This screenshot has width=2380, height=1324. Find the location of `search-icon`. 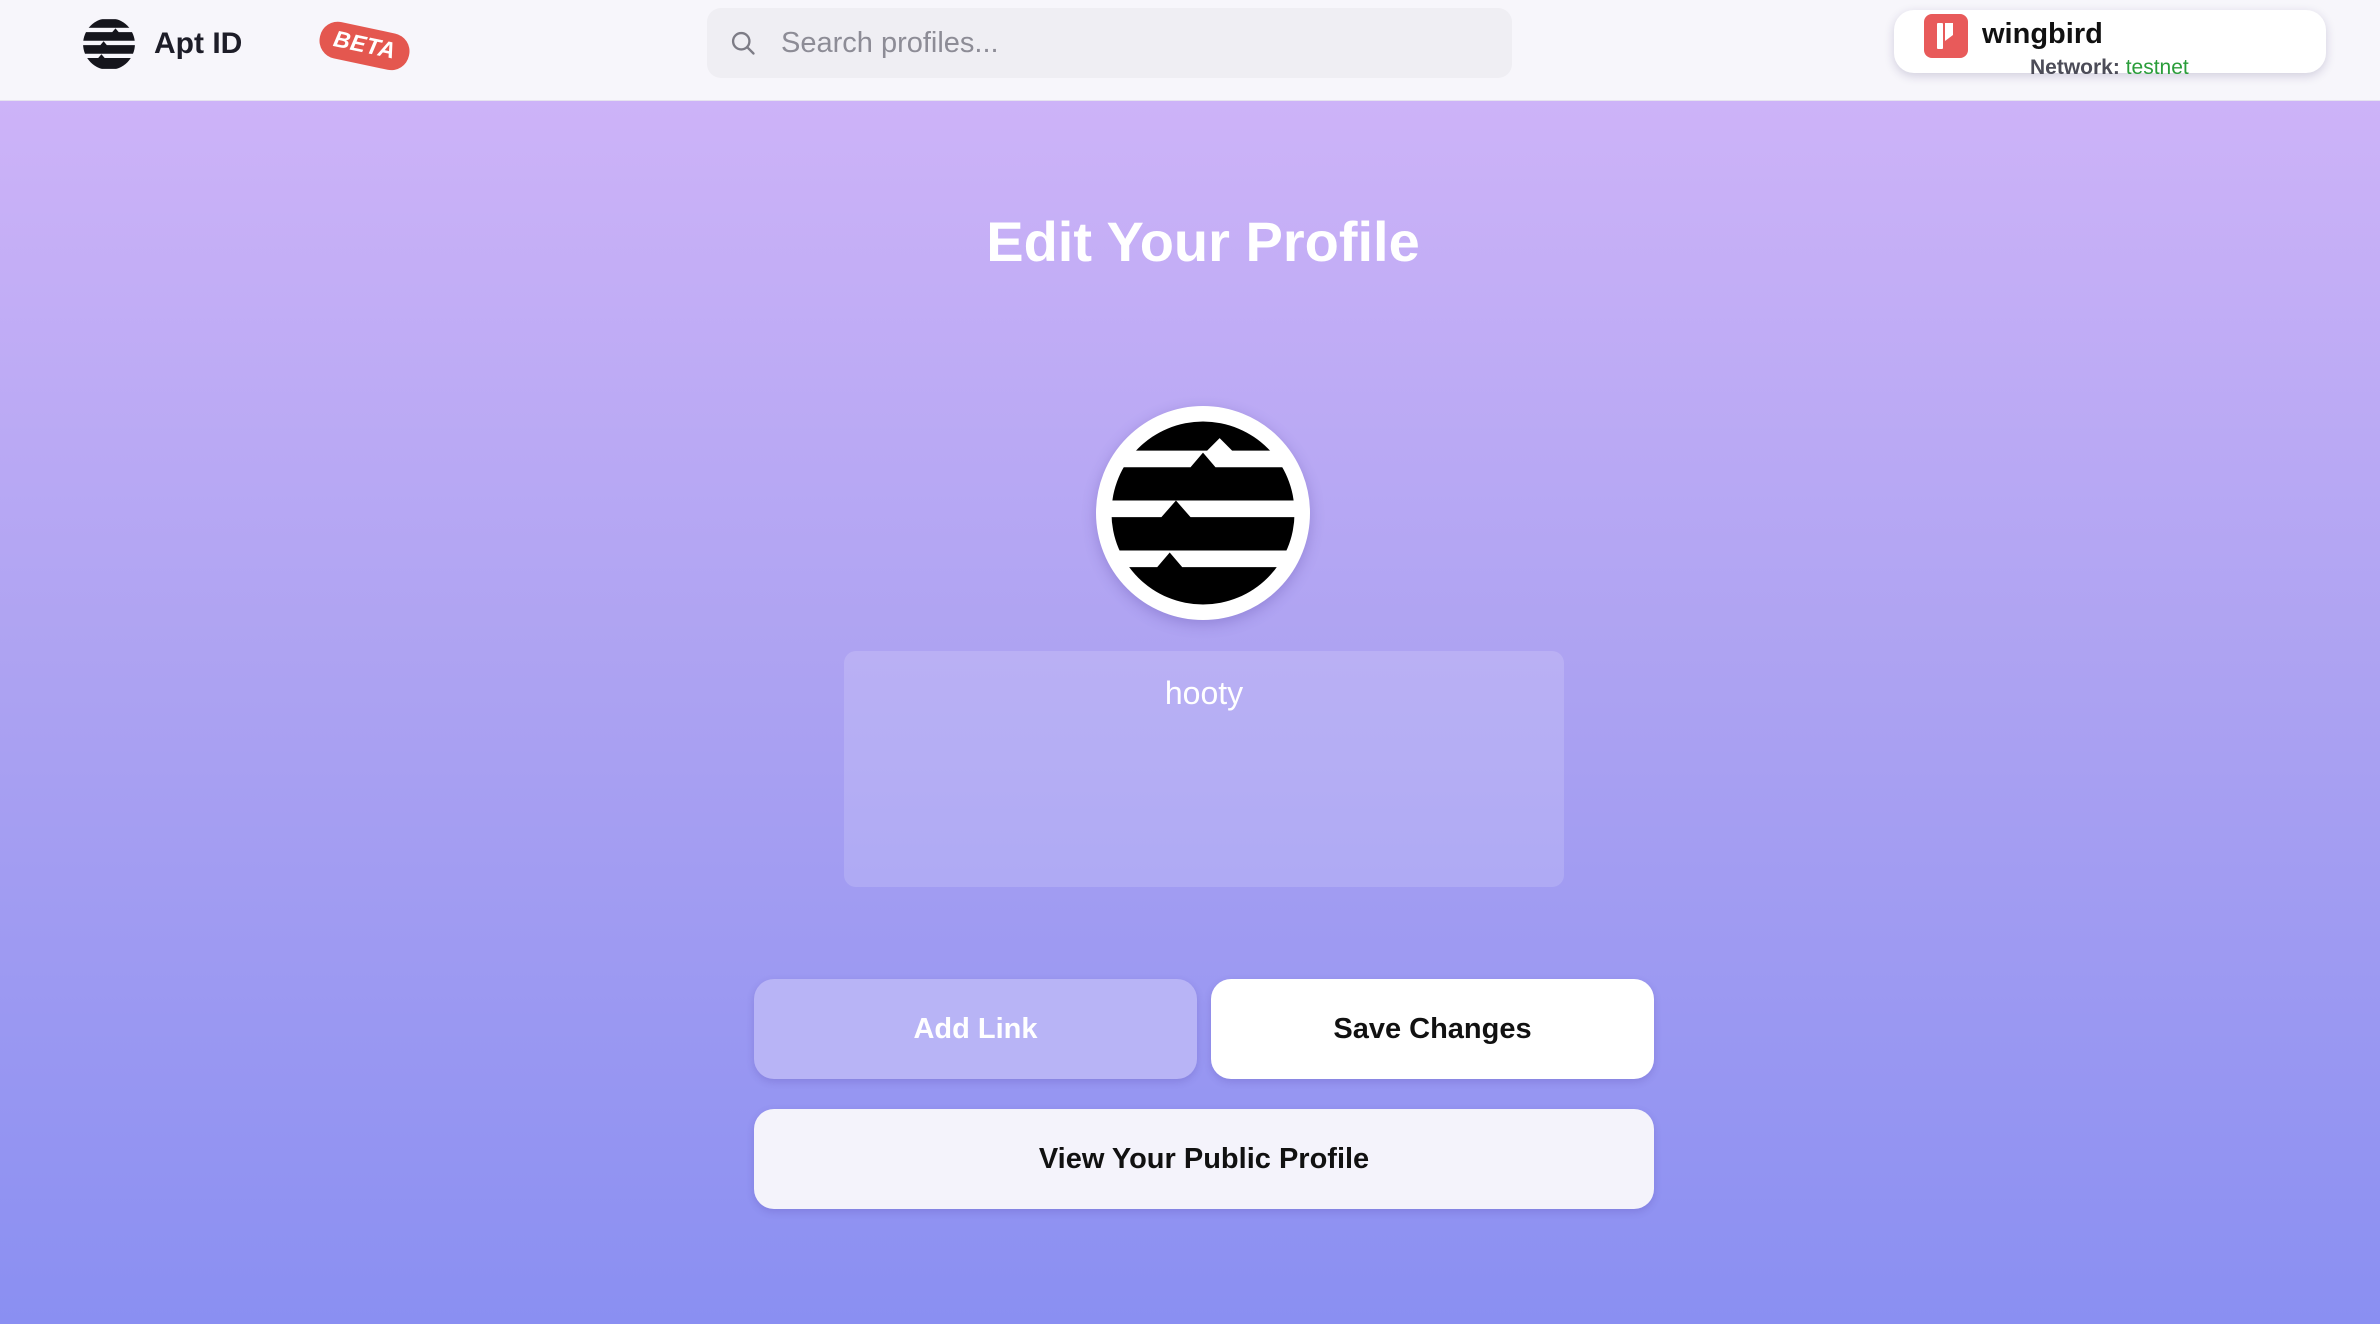

search-icon is located at coordinates (743, 43).